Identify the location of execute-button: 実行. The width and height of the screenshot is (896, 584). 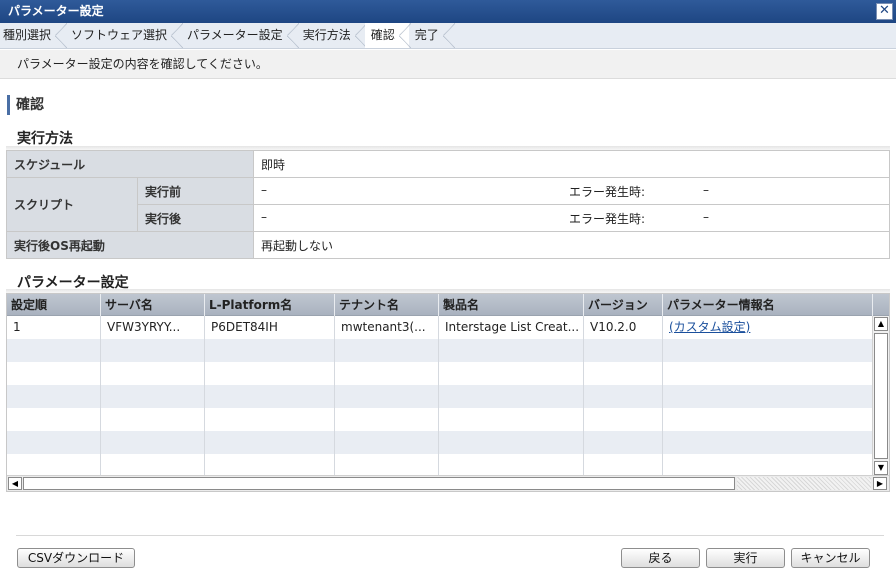
(745, 558).